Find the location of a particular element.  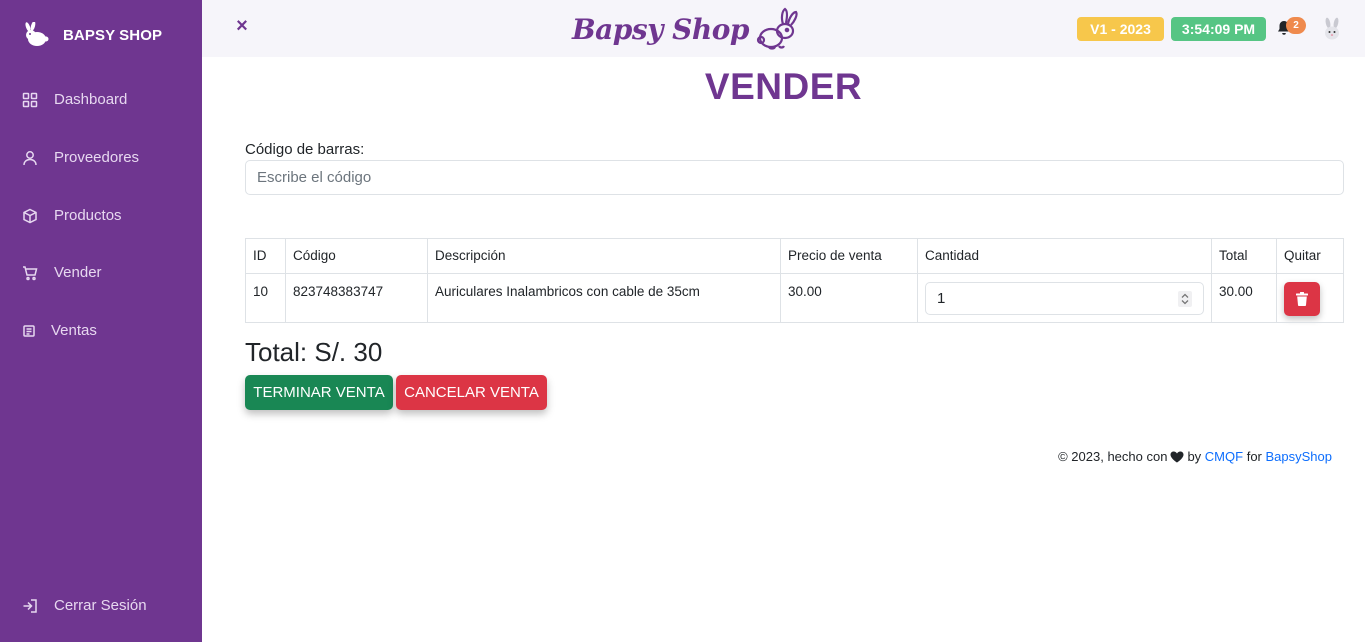

logout-label: Cerrar Sesión is located at coordinates (100, 605).